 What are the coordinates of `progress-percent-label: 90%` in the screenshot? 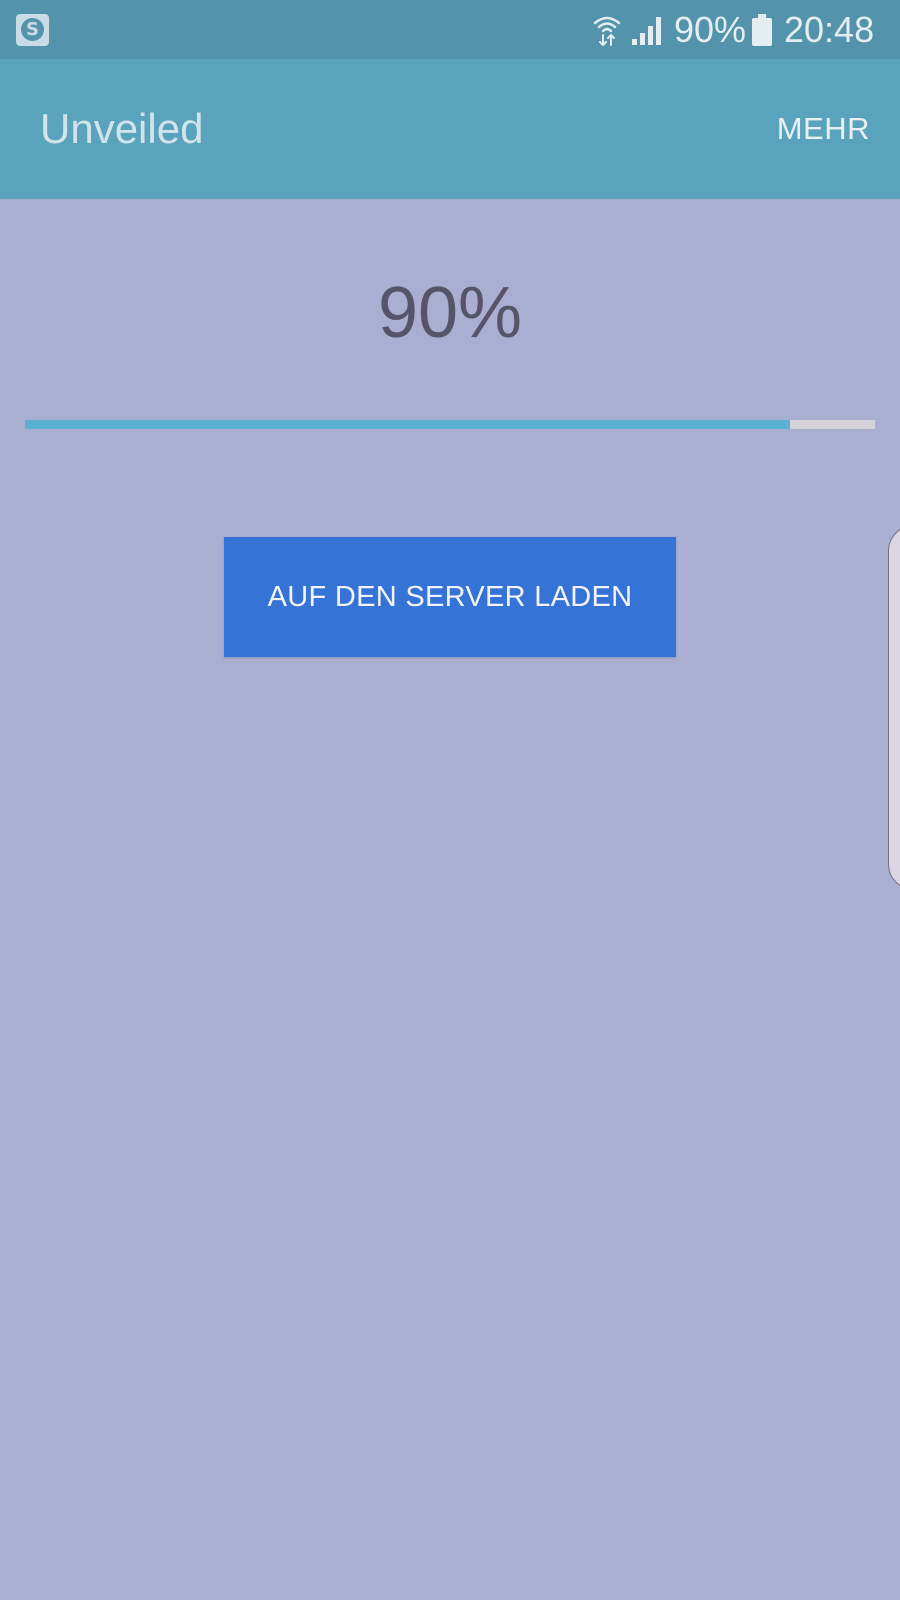 It's located at (450, 313).